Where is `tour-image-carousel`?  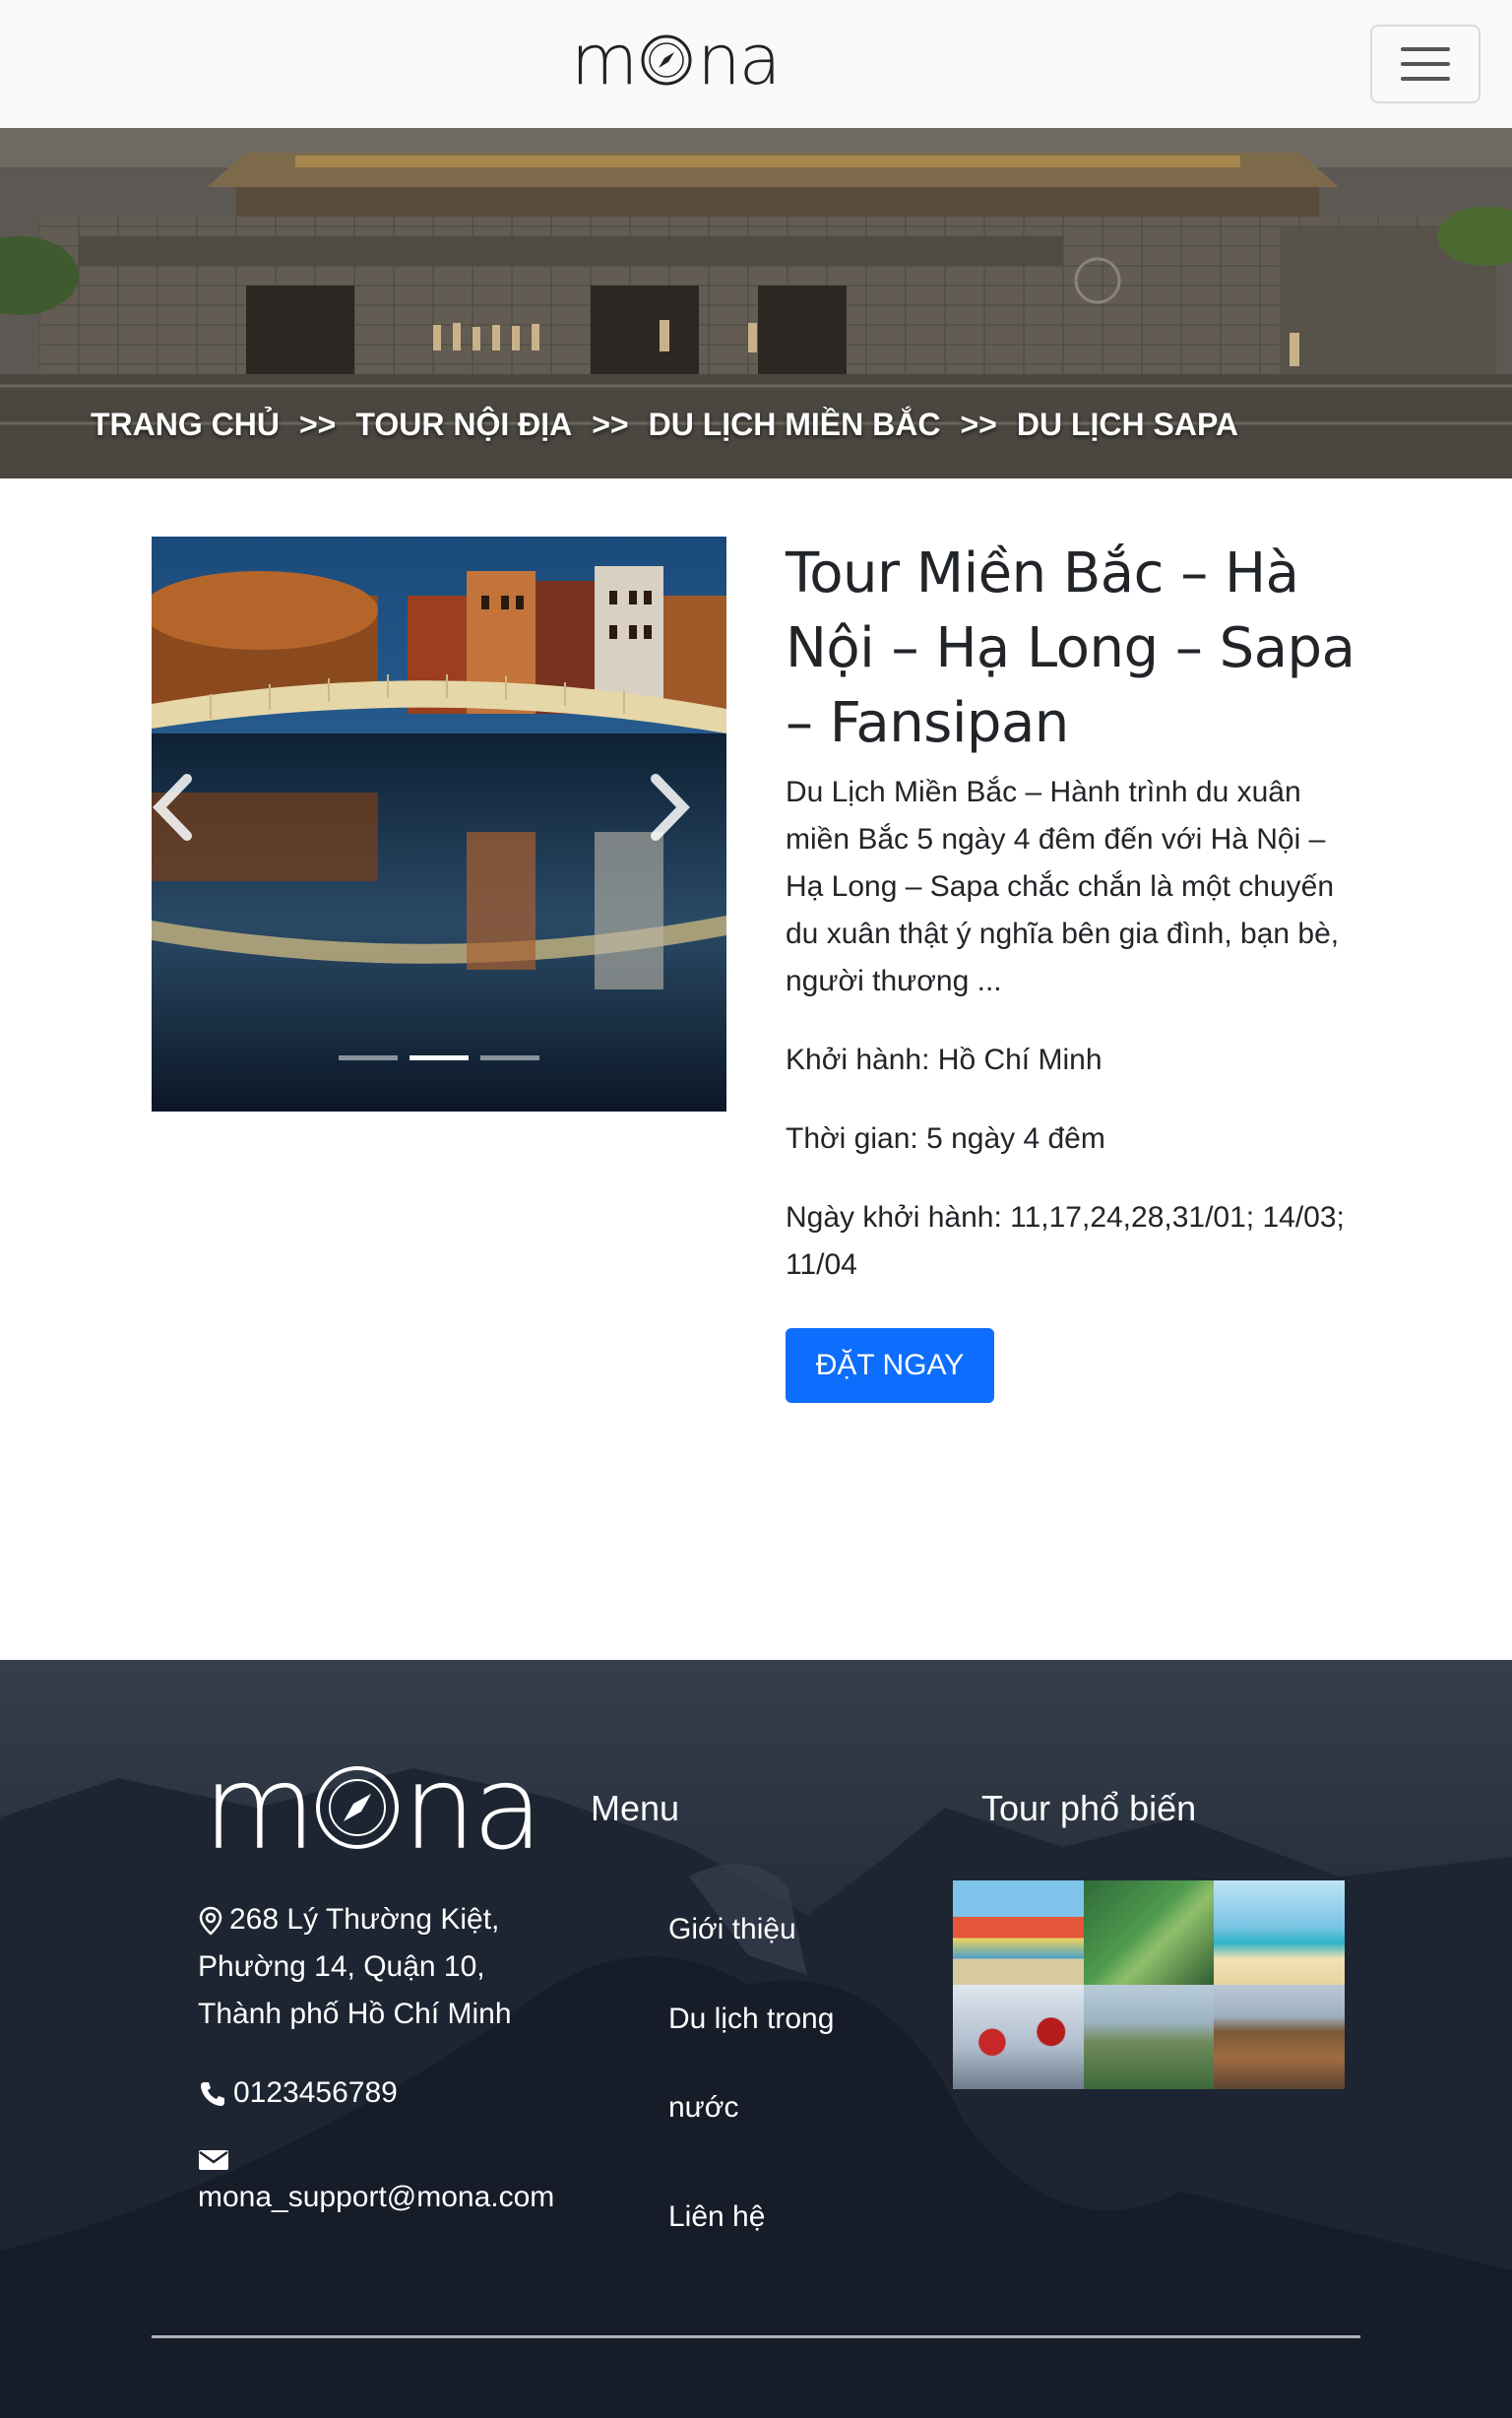 tour-image-carousel is located at coordinates (439, 824).